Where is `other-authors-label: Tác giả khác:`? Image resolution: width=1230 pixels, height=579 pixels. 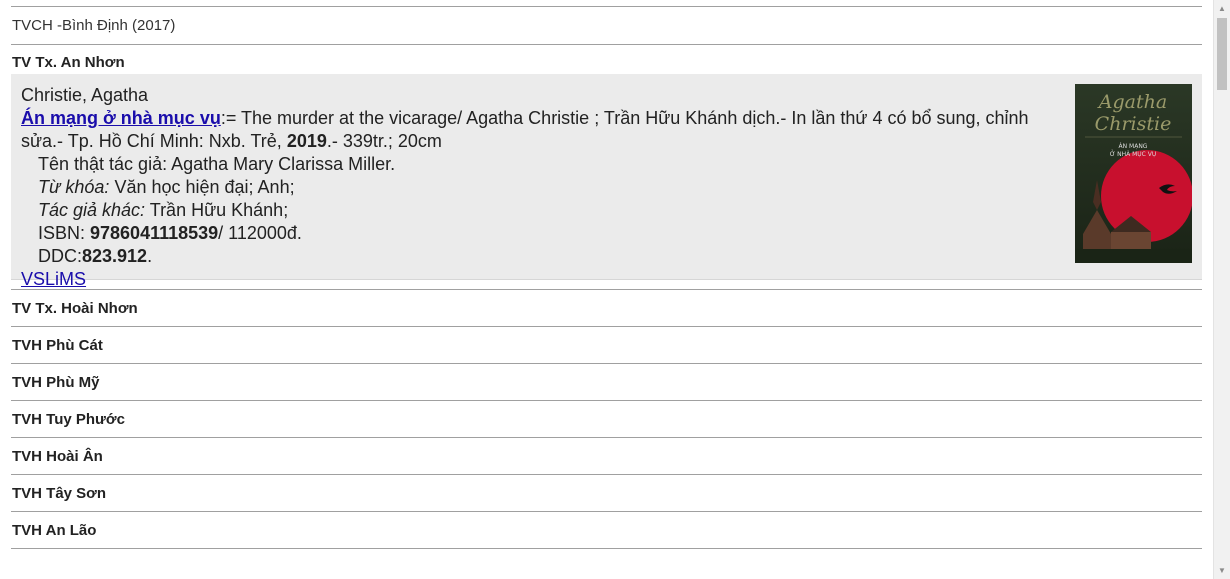 other-authors-label: Tác giả khác: is located at coordinates (92, 210).